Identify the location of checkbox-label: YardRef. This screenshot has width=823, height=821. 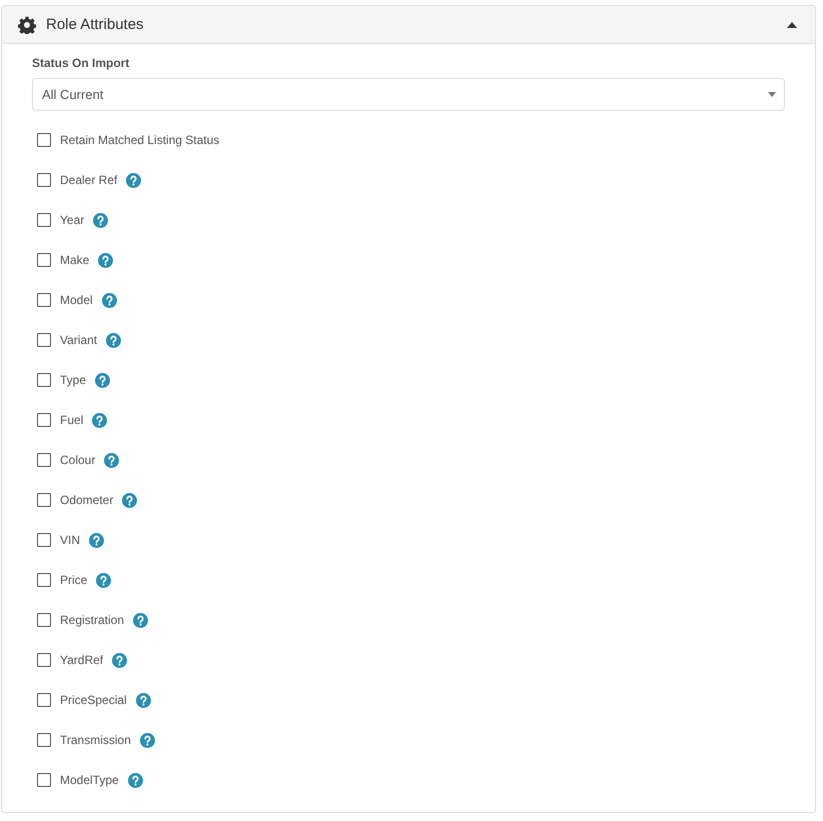
(82, 660).